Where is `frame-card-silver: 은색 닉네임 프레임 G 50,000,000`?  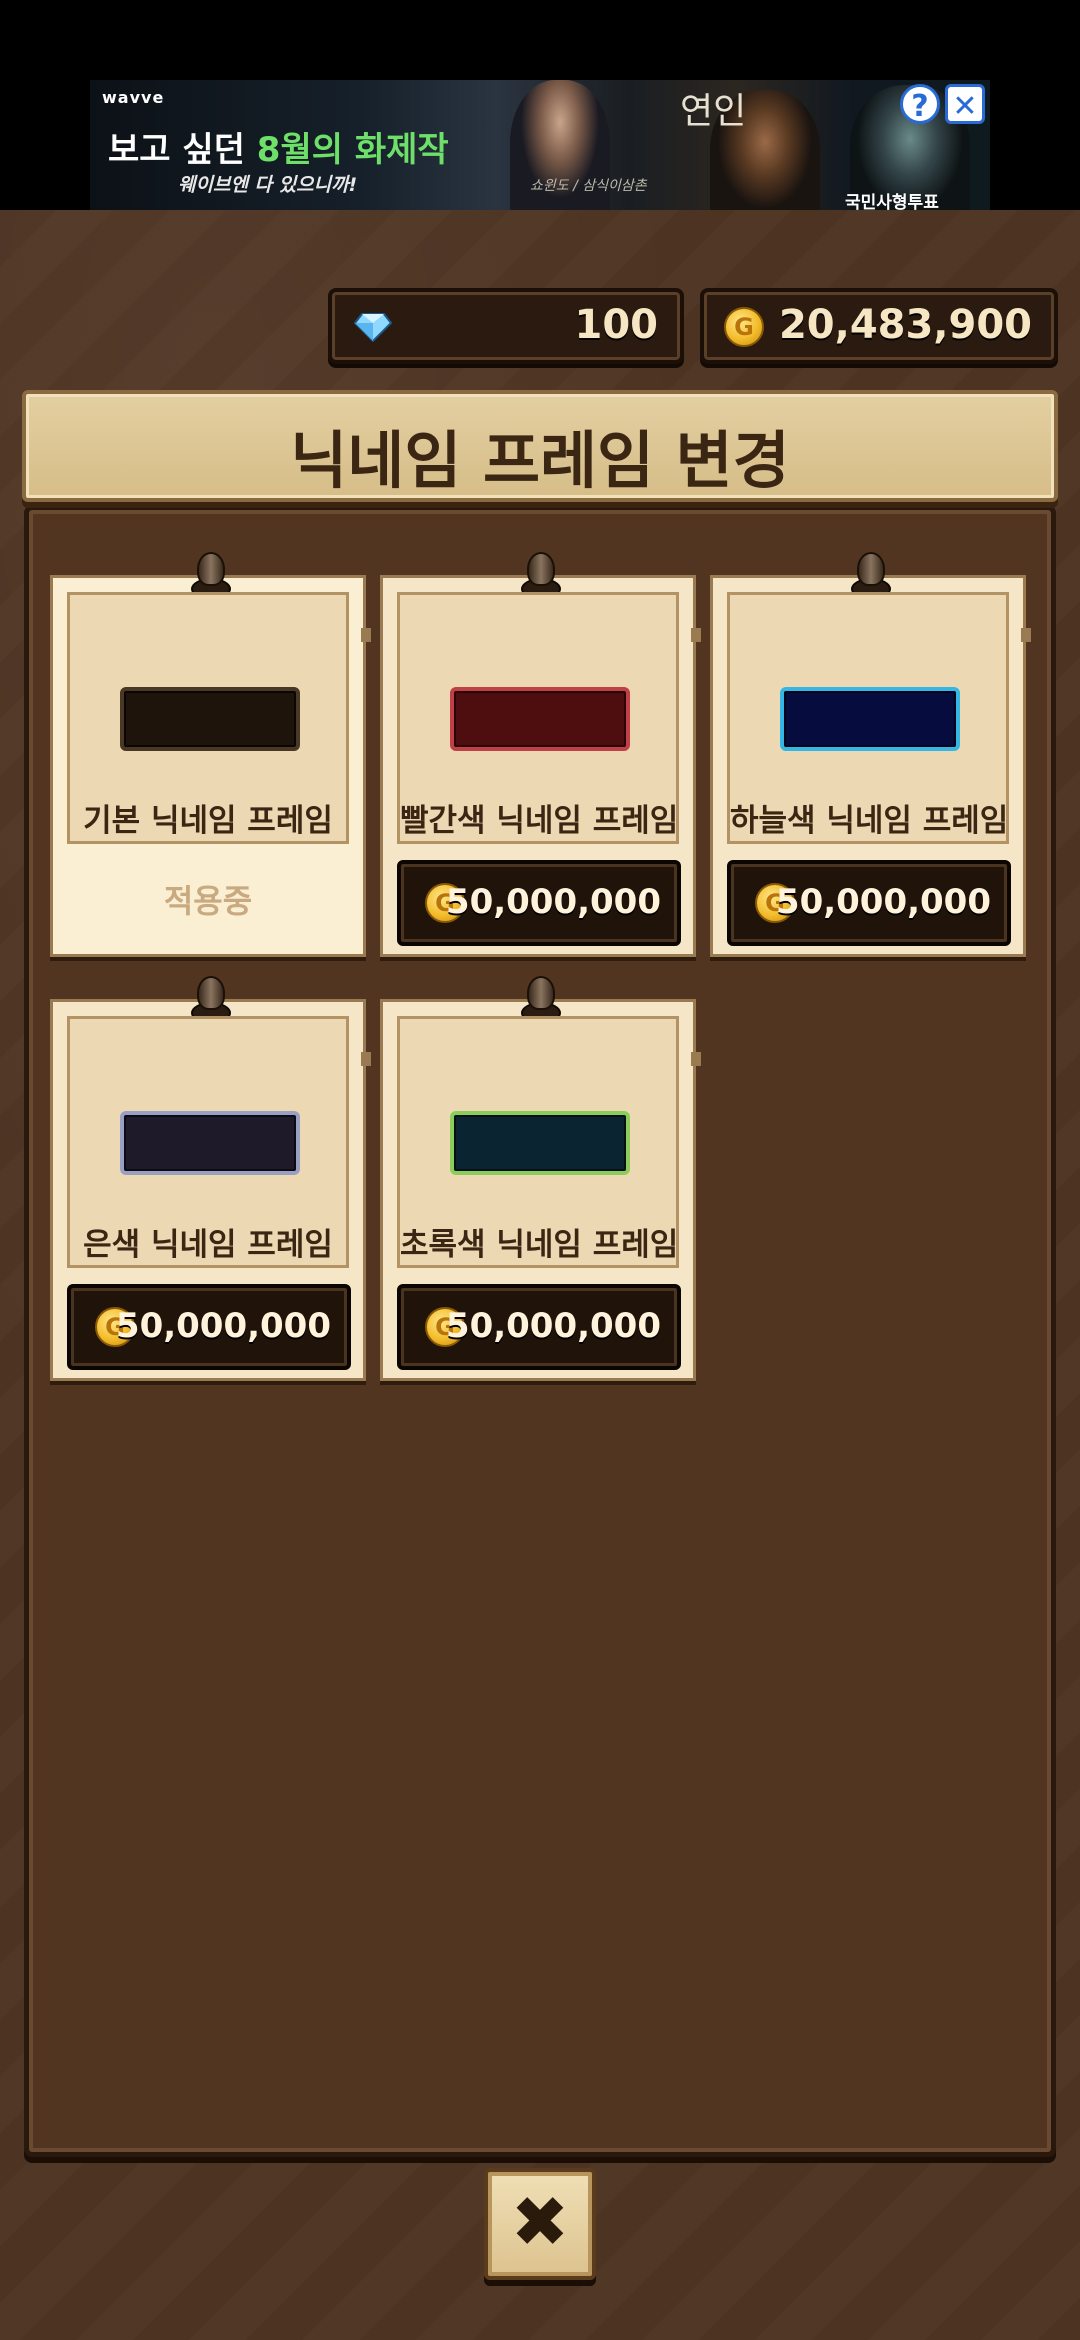
frame-card-silver: 은색 닉네임 프레임 G 50,000,000 is located at coordinates (210, 1178).